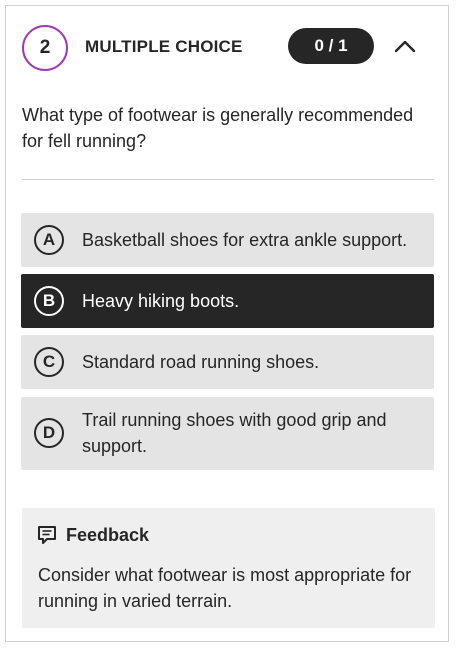  I want to click on answer-option-b: B Heavy hiking boots., so click(227, 301).